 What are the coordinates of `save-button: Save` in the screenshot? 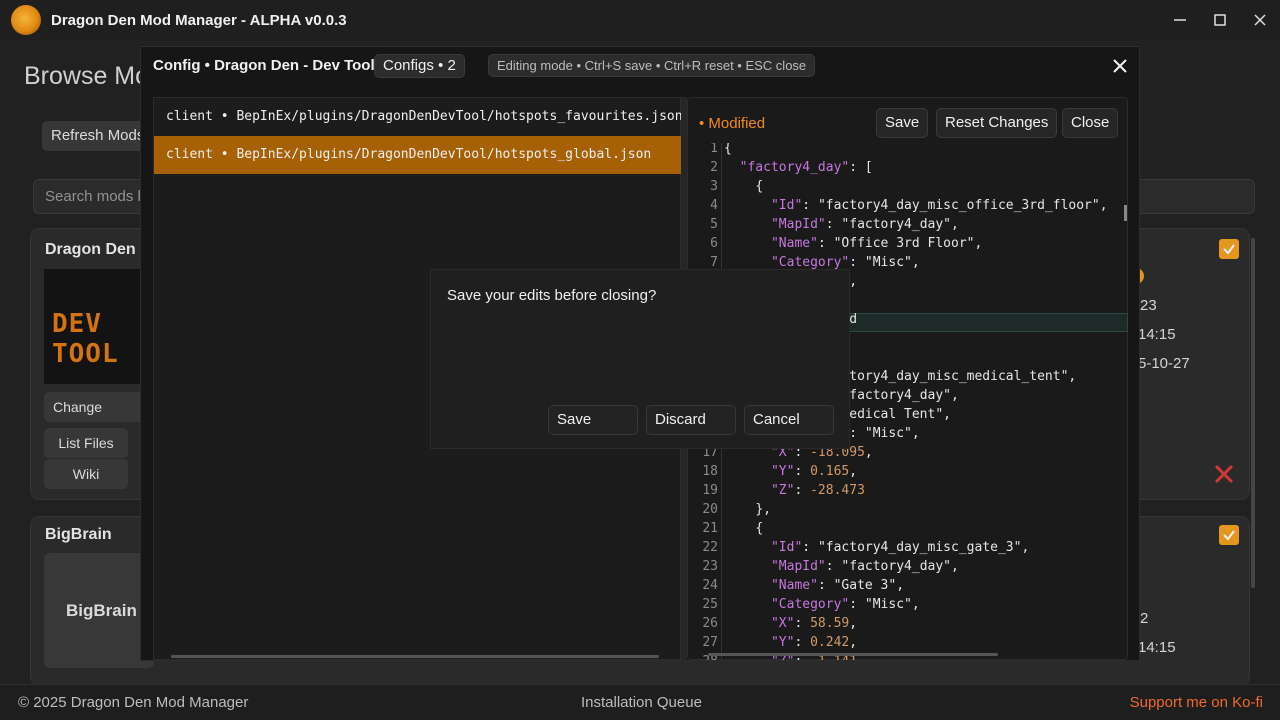 It's located at (902, 123).